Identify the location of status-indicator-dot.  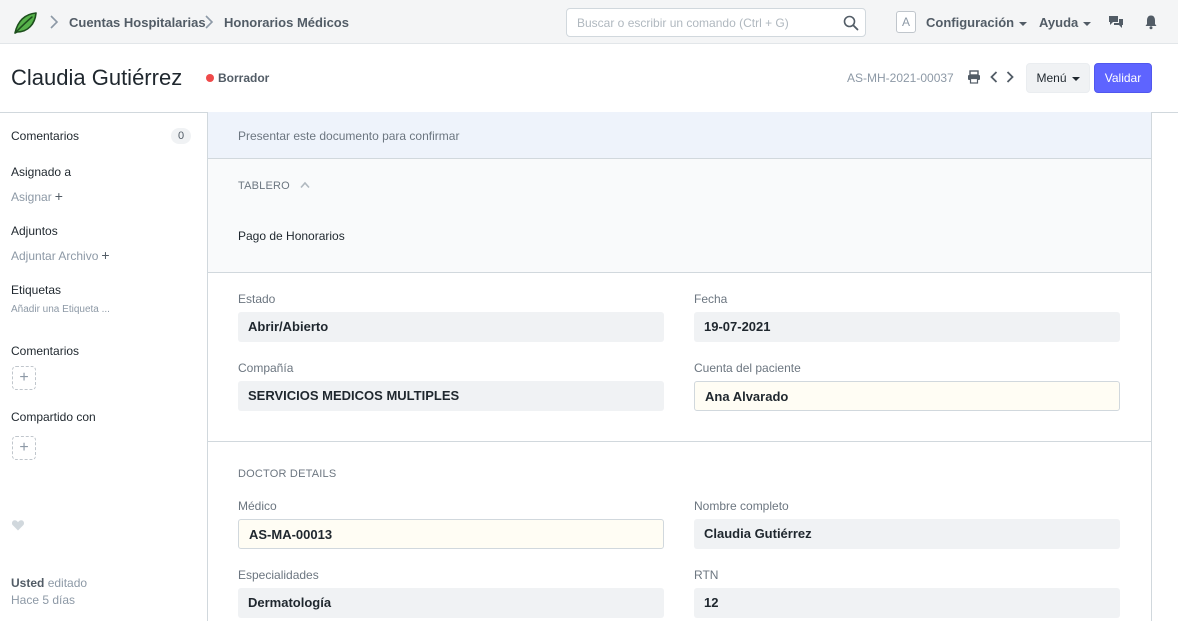
(210, 78).